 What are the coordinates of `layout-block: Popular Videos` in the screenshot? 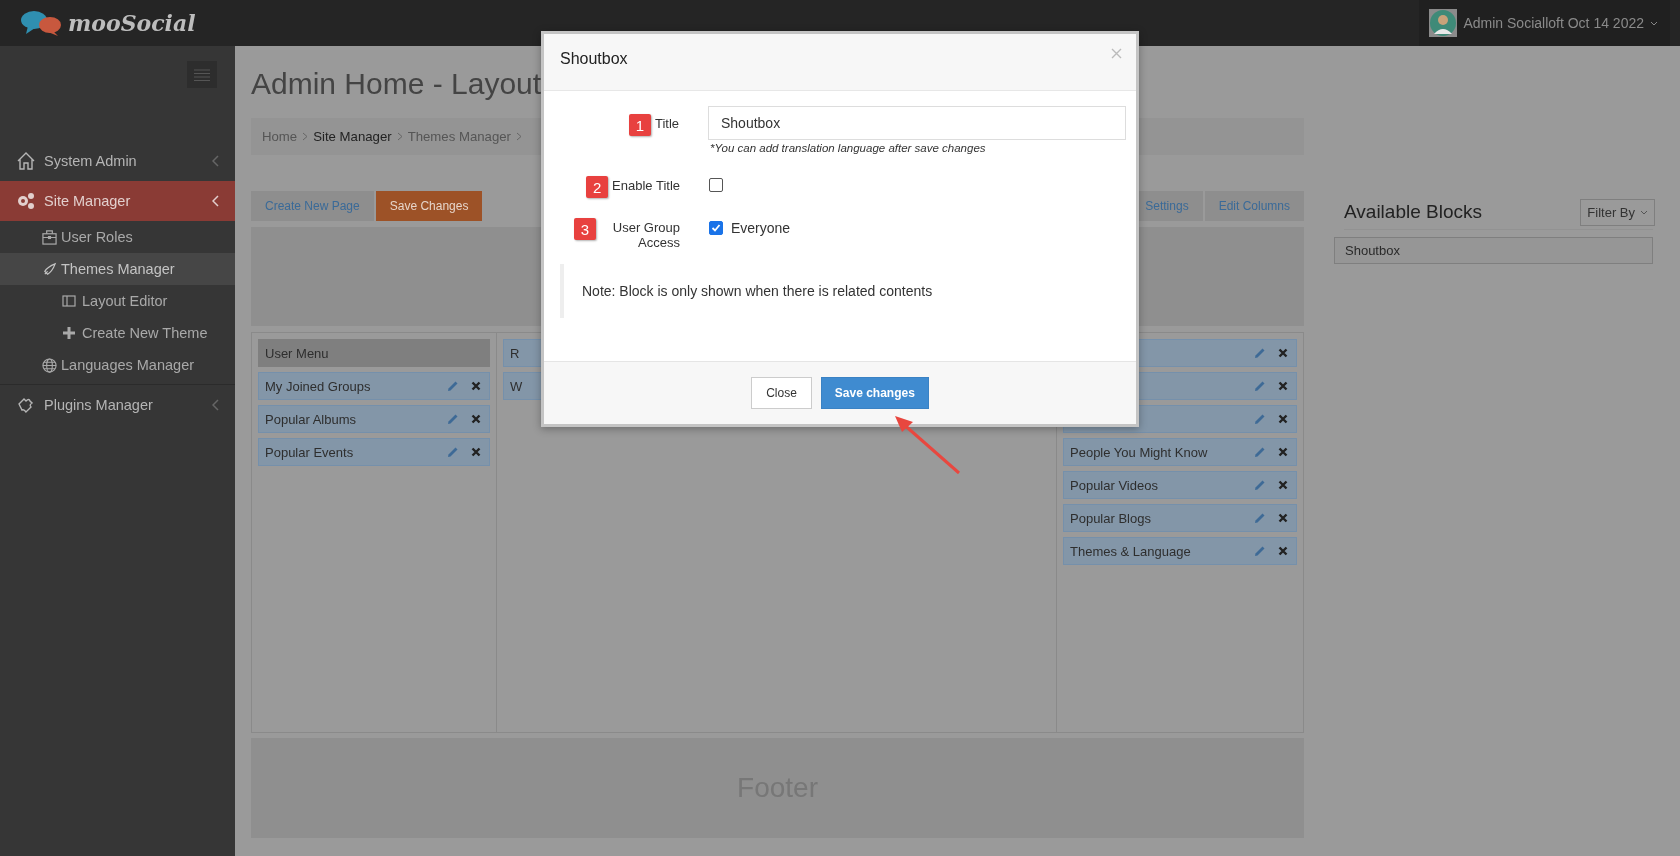 It's located at (1180, 485).